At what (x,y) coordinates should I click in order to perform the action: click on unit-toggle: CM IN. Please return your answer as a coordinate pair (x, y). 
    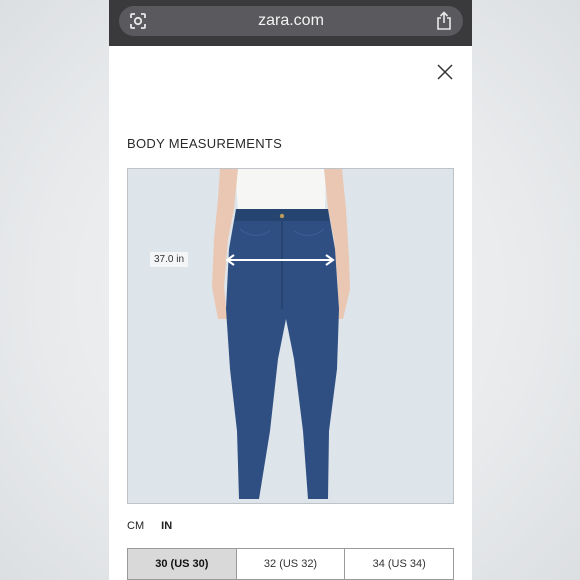
    Looking at the image, I should click on (156, 526).